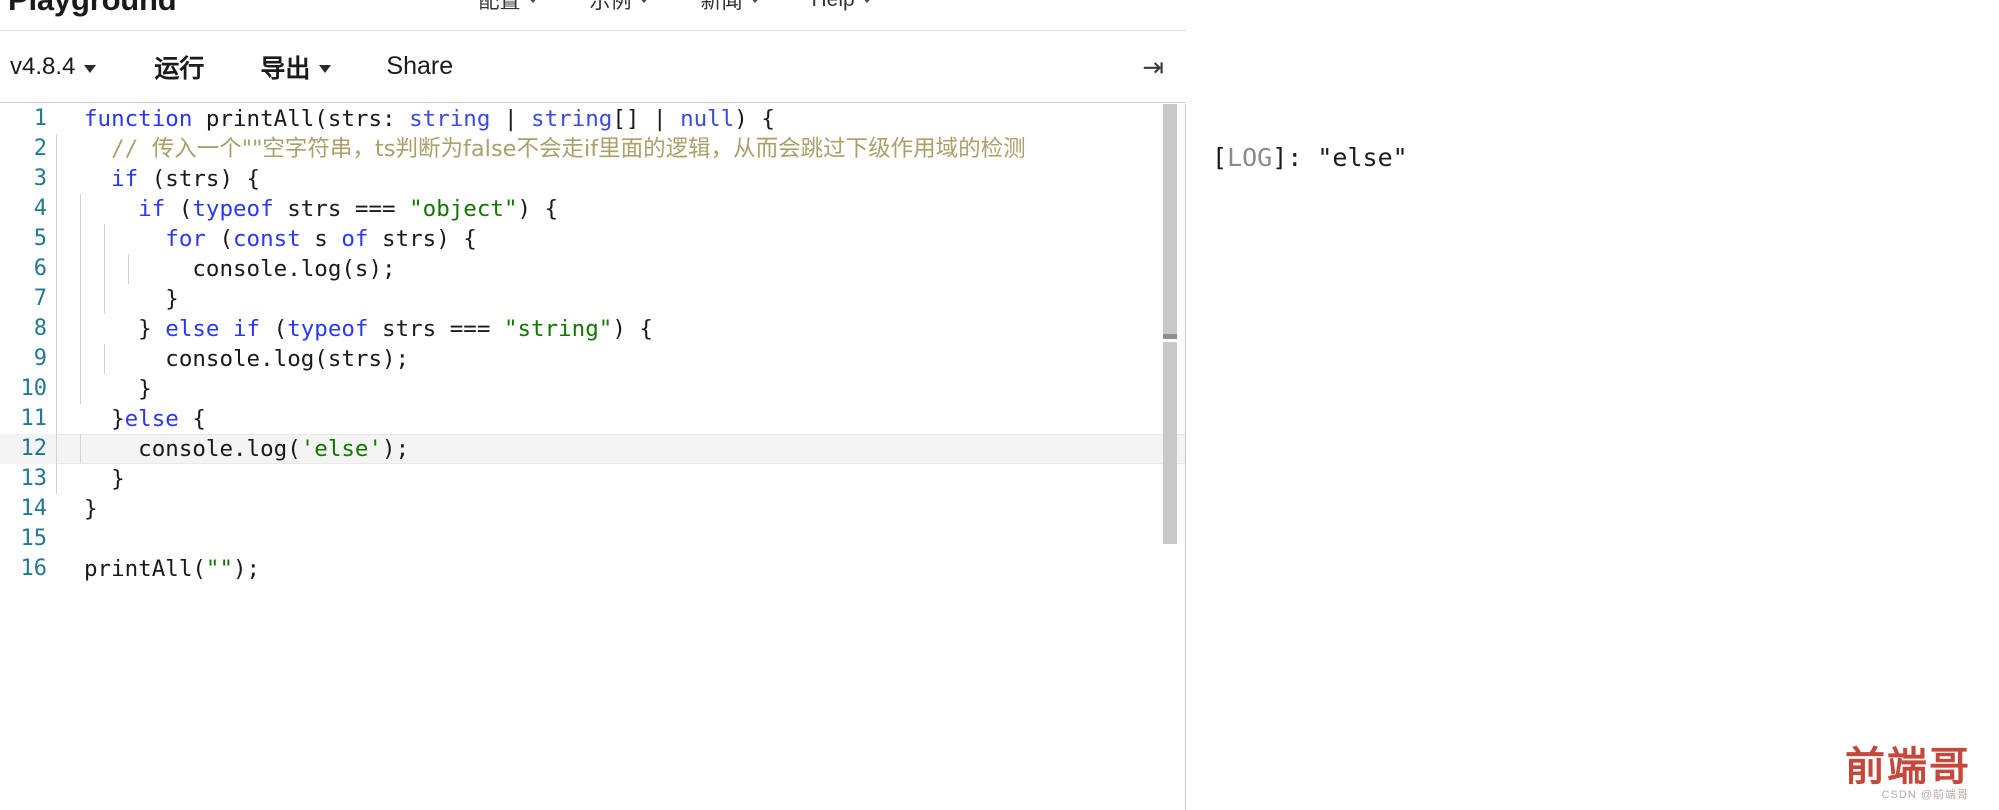  I want to click on nav-item-config-label: 配置, so click(499, 6).